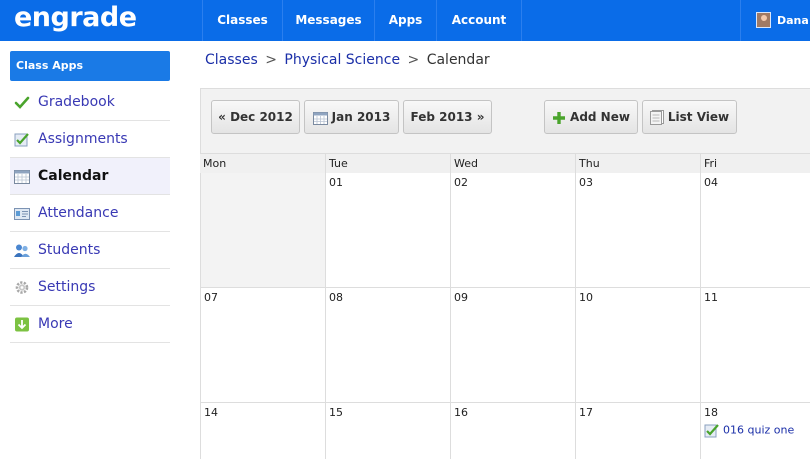 The height and width of the screenshot is (459, 810). I want to click on calendar-cell: 16, so click(512, 431).